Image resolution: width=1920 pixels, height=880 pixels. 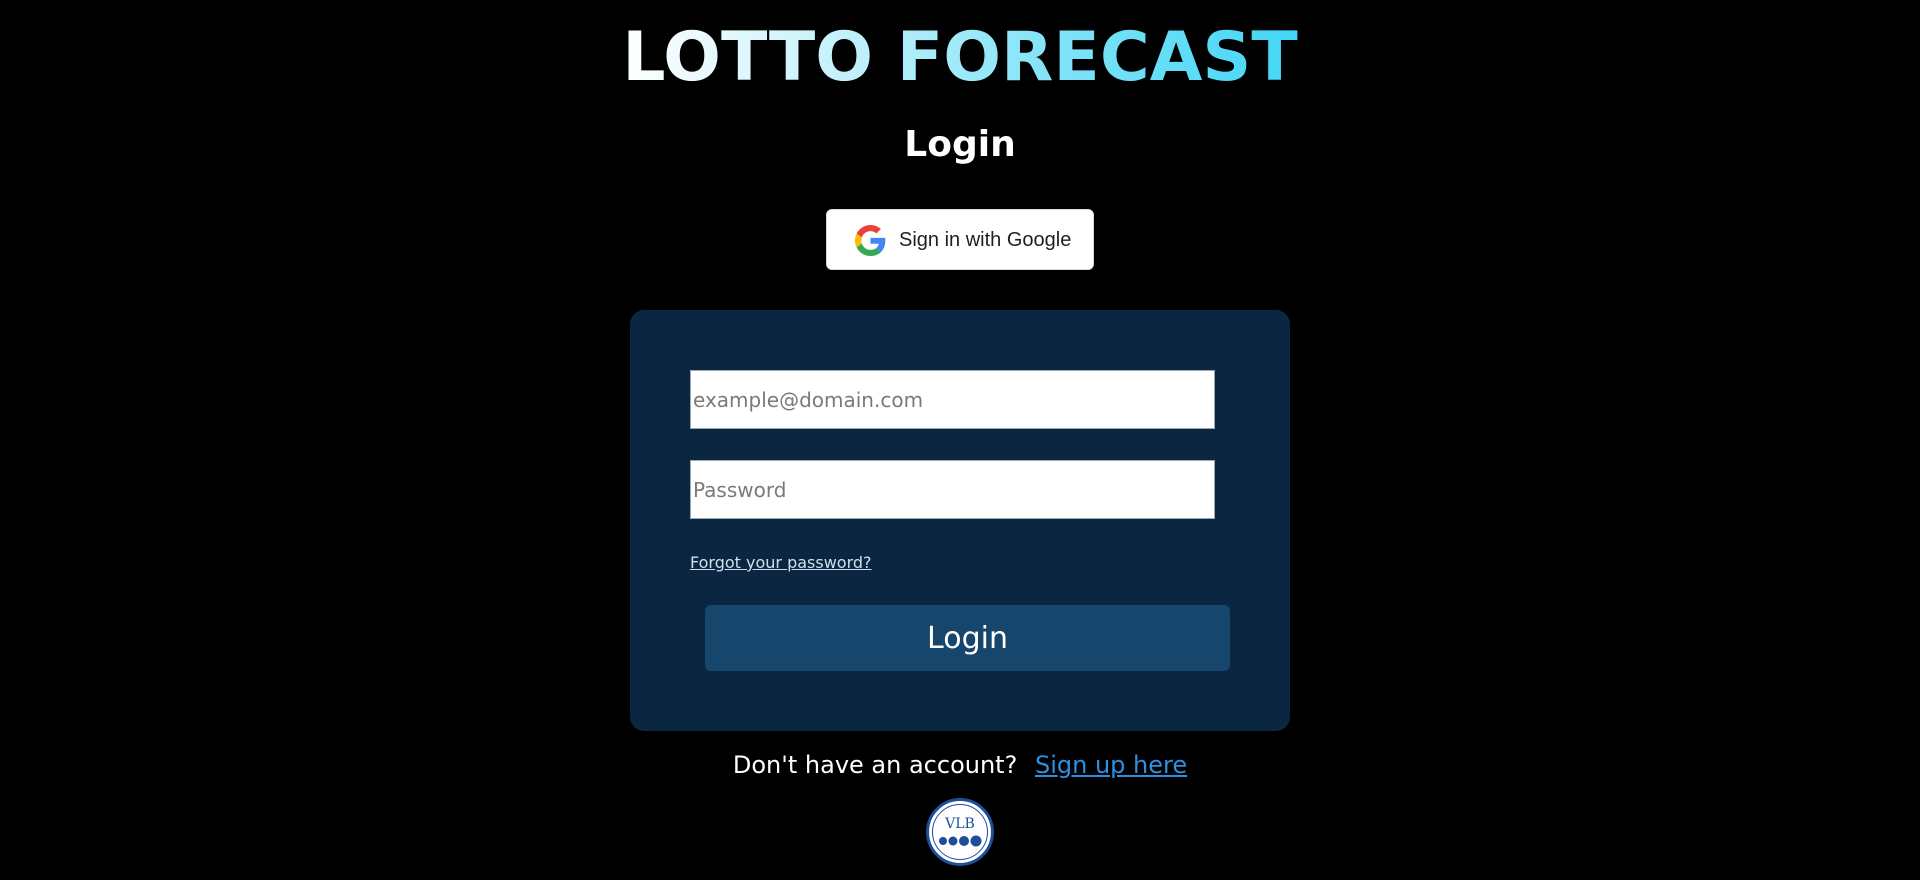 I want to click on signup-prompt-text: Don't have an account?, so click(x=875, y=765).